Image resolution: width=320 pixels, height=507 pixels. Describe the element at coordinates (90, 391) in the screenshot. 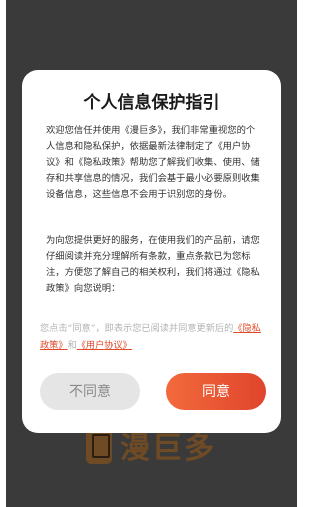

I see `disagree-button: 不同意` at that location.